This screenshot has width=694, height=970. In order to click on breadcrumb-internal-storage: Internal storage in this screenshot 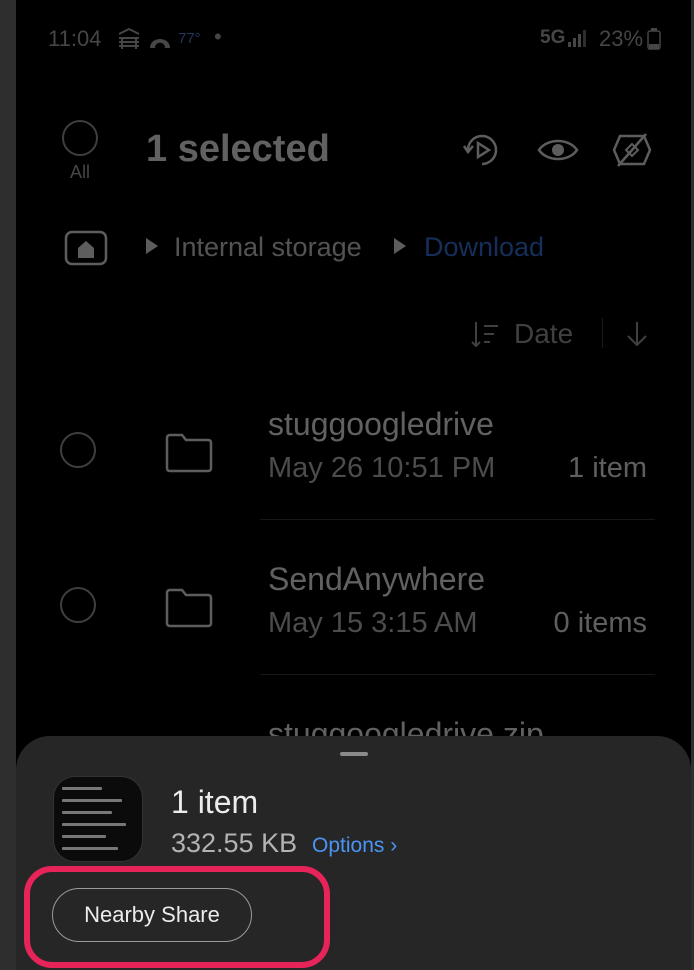, I will do `click(268, 247)`.